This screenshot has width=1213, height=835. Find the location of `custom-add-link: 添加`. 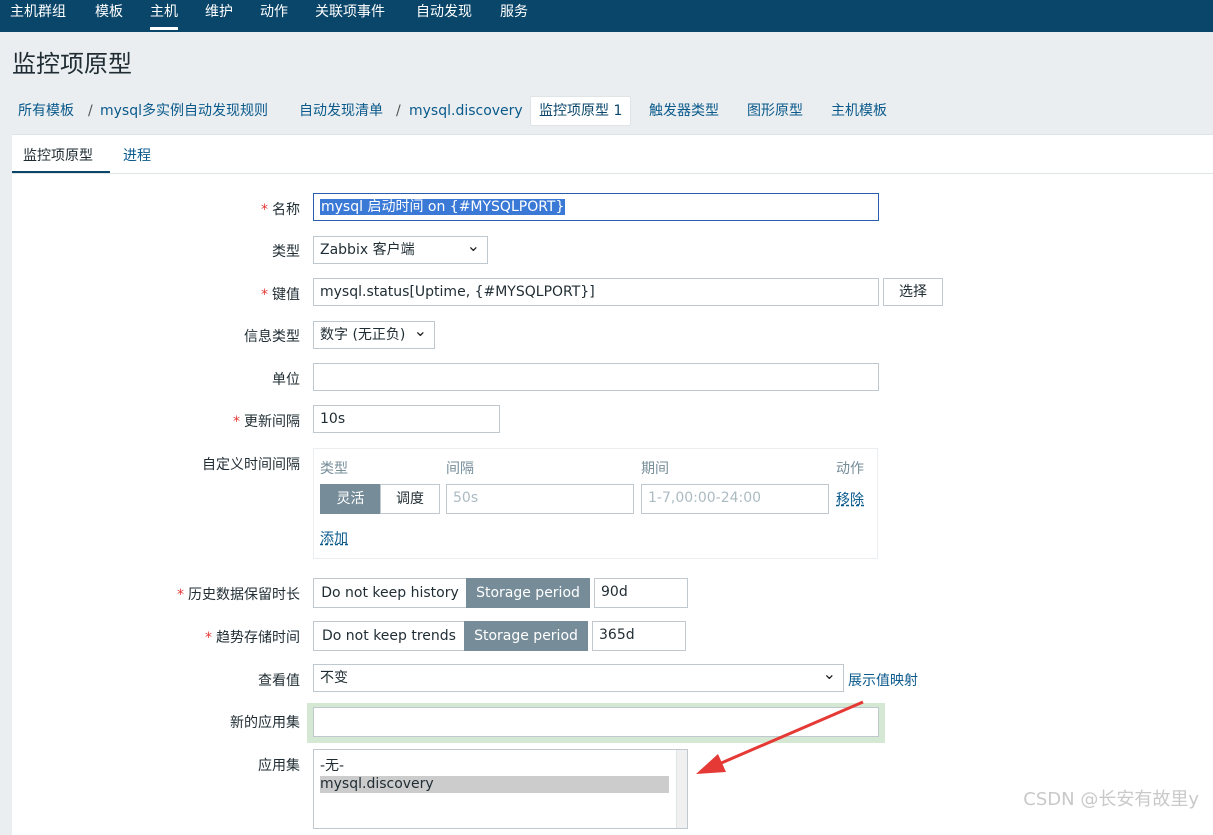

custom-add-link: 添加 is located at coordinates (334, 538).